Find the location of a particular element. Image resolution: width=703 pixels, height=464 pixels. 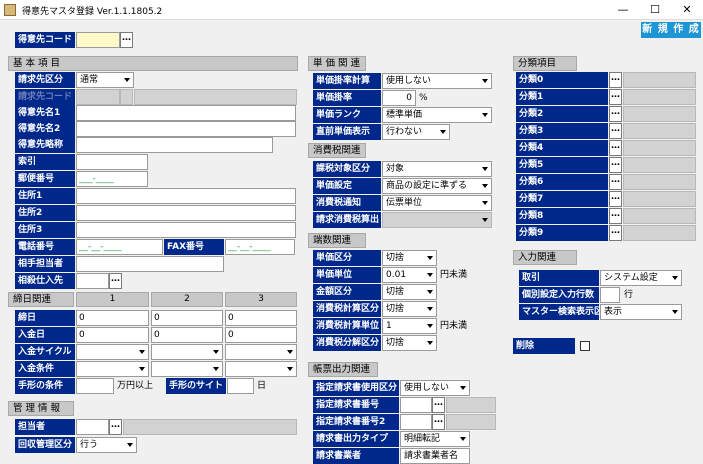

tax-split-class-select: 切捨 is located at coordinates (409, 343).